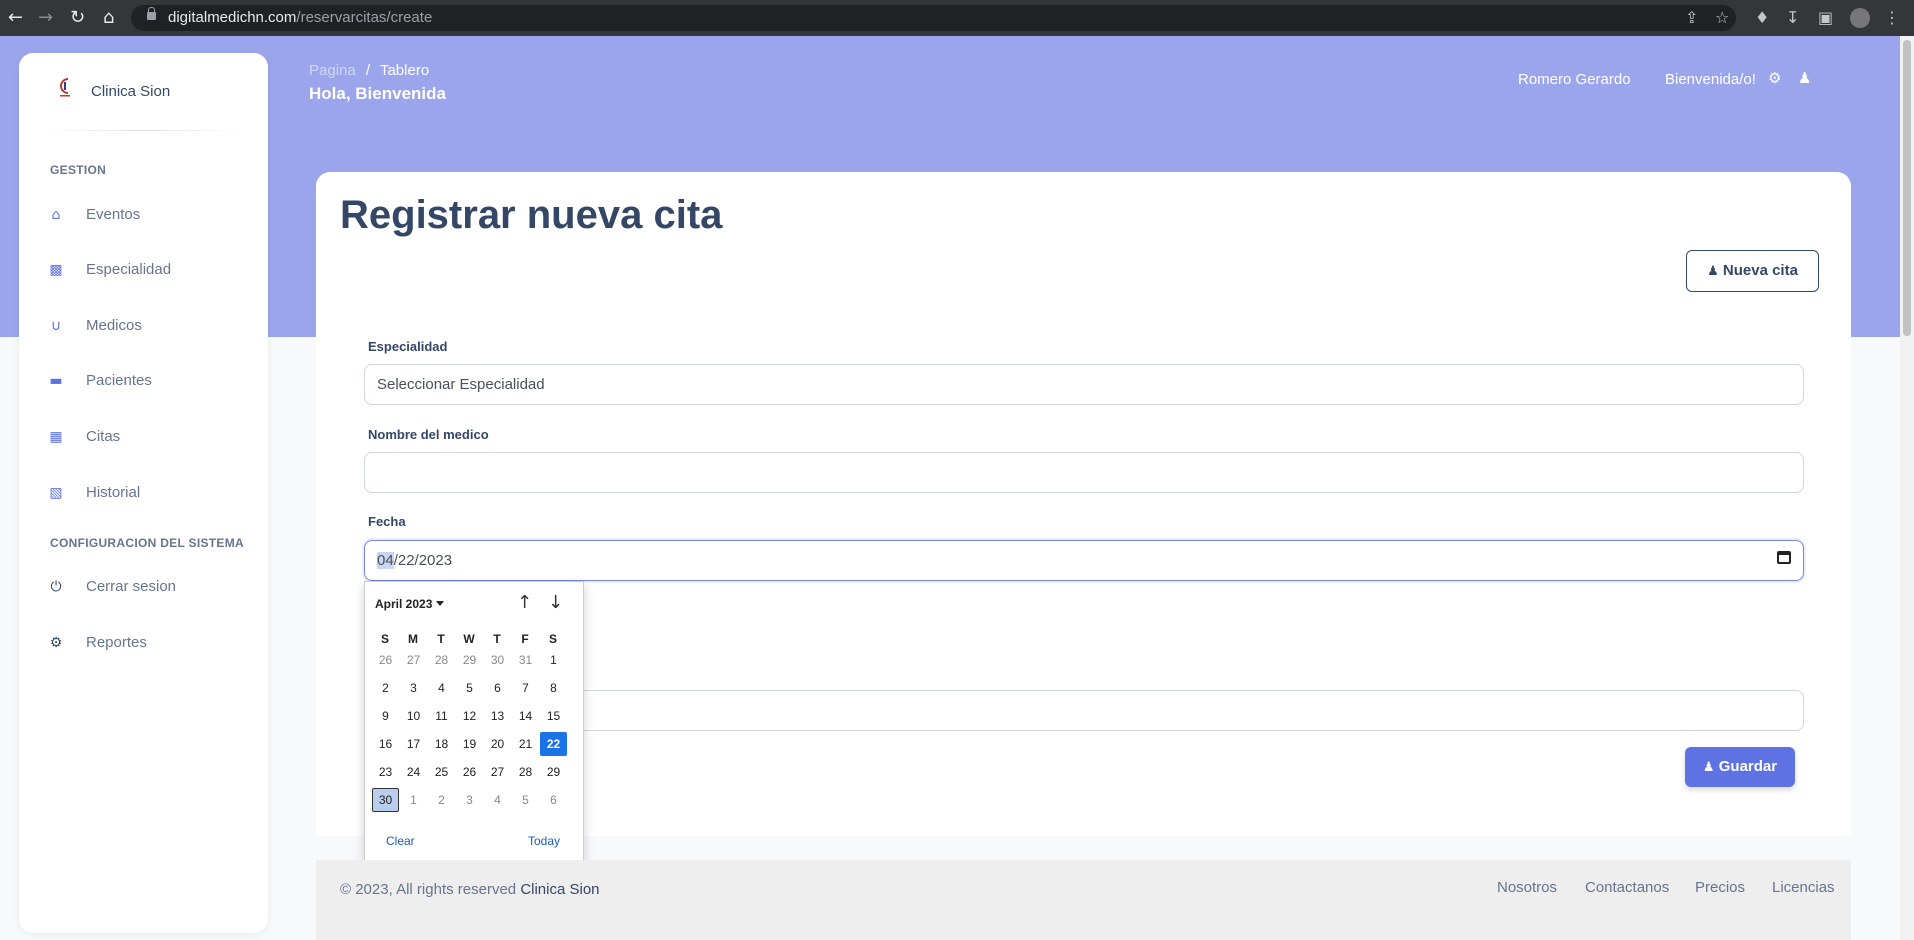 The width and height of the screenshot is (1914, 940). Describe the element at coordinates (413, 744) in the screenshot. I see `calendar-day: 17` at that location.